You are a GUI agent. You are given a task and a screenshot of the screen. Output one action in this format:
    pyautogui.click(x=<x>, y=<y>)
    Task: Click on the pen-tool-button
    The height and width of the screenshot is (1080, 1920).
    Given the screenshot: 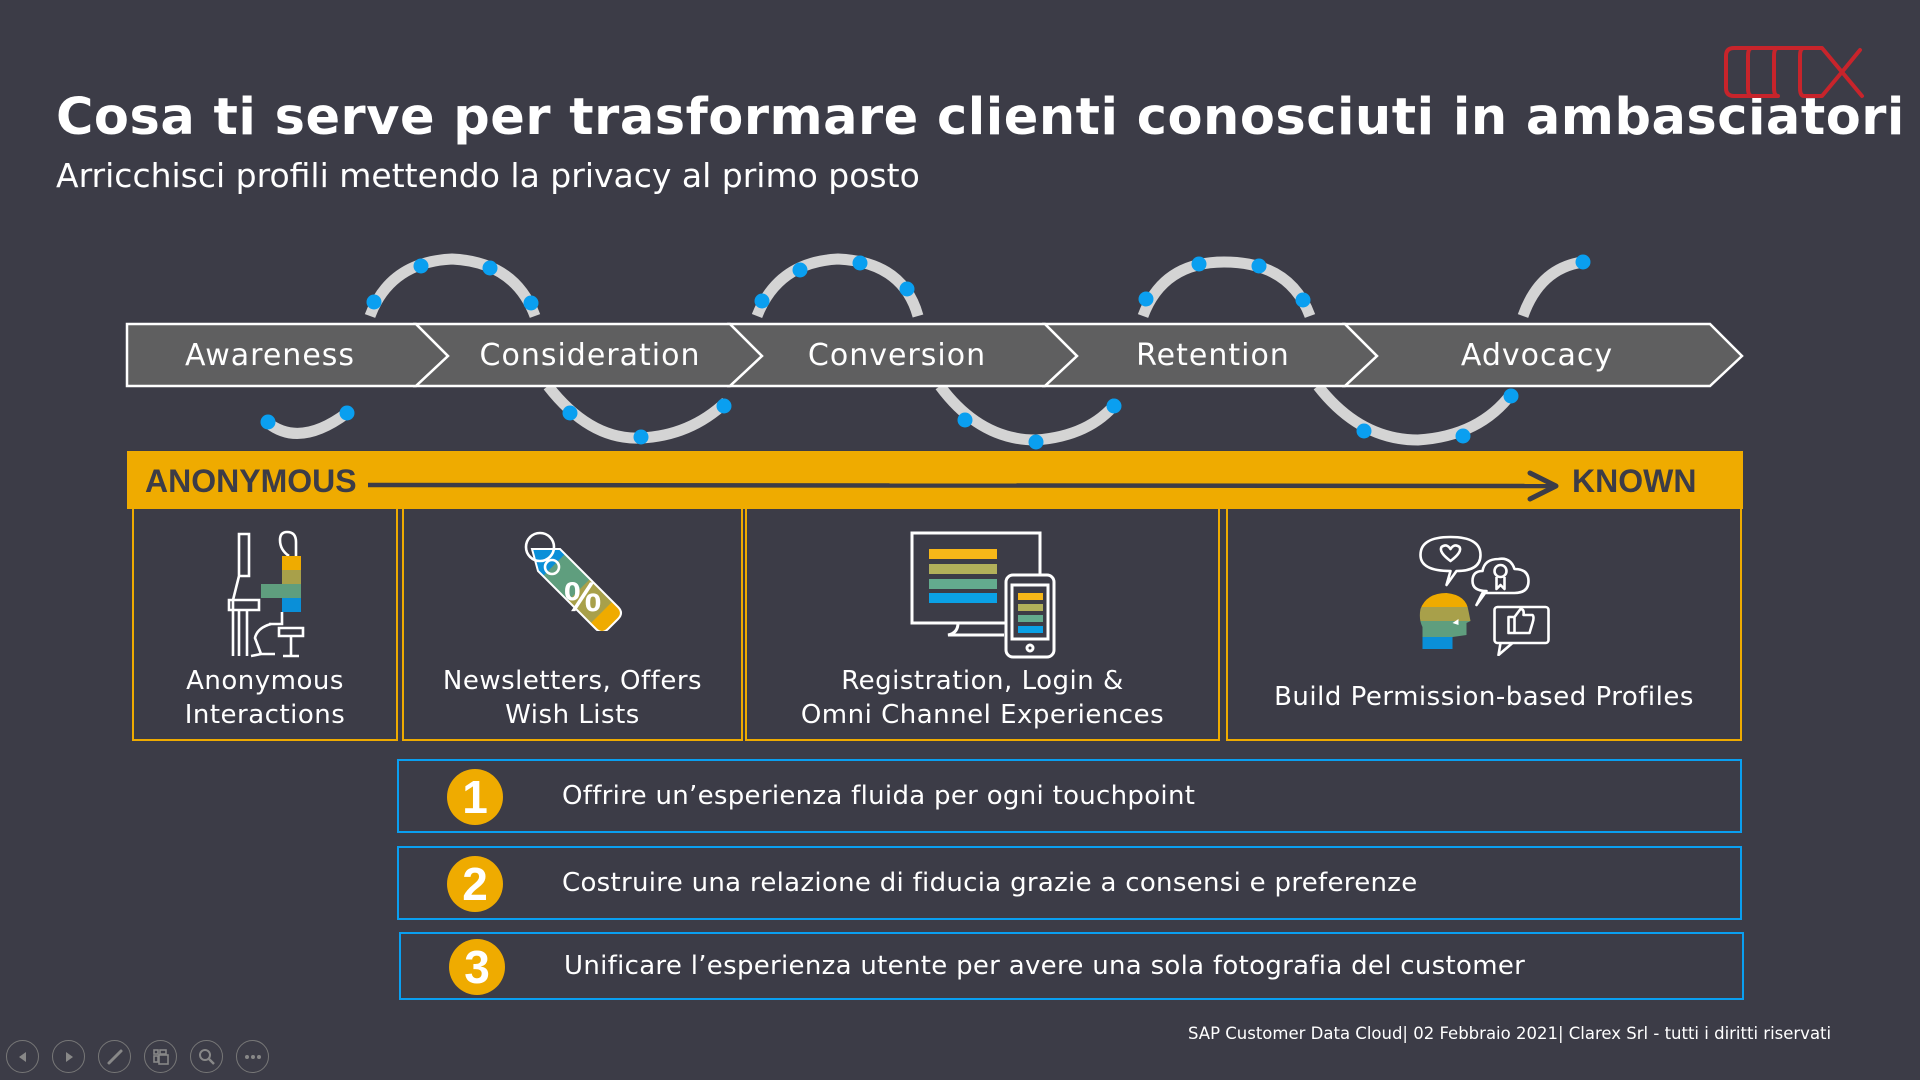 What is the action you would take?
    pyautogui.click(x=114, y=1056)
    